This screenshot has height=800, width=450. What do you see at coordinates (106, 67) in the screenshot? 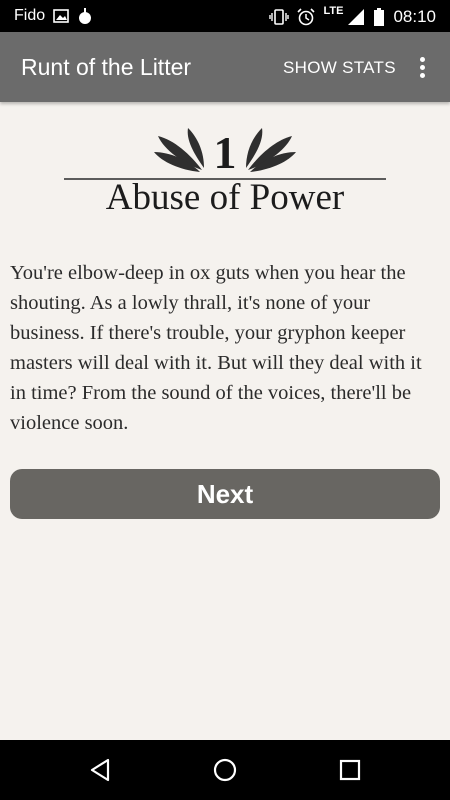
I see `app-title: Runt of the Litter` at bounding box center [106, 67].